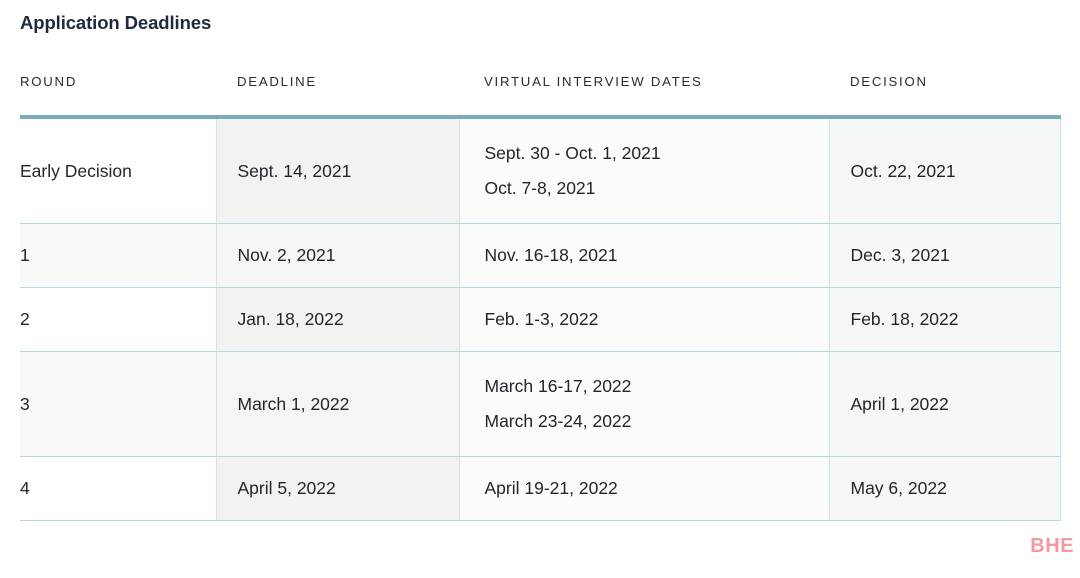 Image resolution: width=1080 pixels, height=578 pixels. I want to click on column-header-decision-label: DECISION, so click(889, 81).